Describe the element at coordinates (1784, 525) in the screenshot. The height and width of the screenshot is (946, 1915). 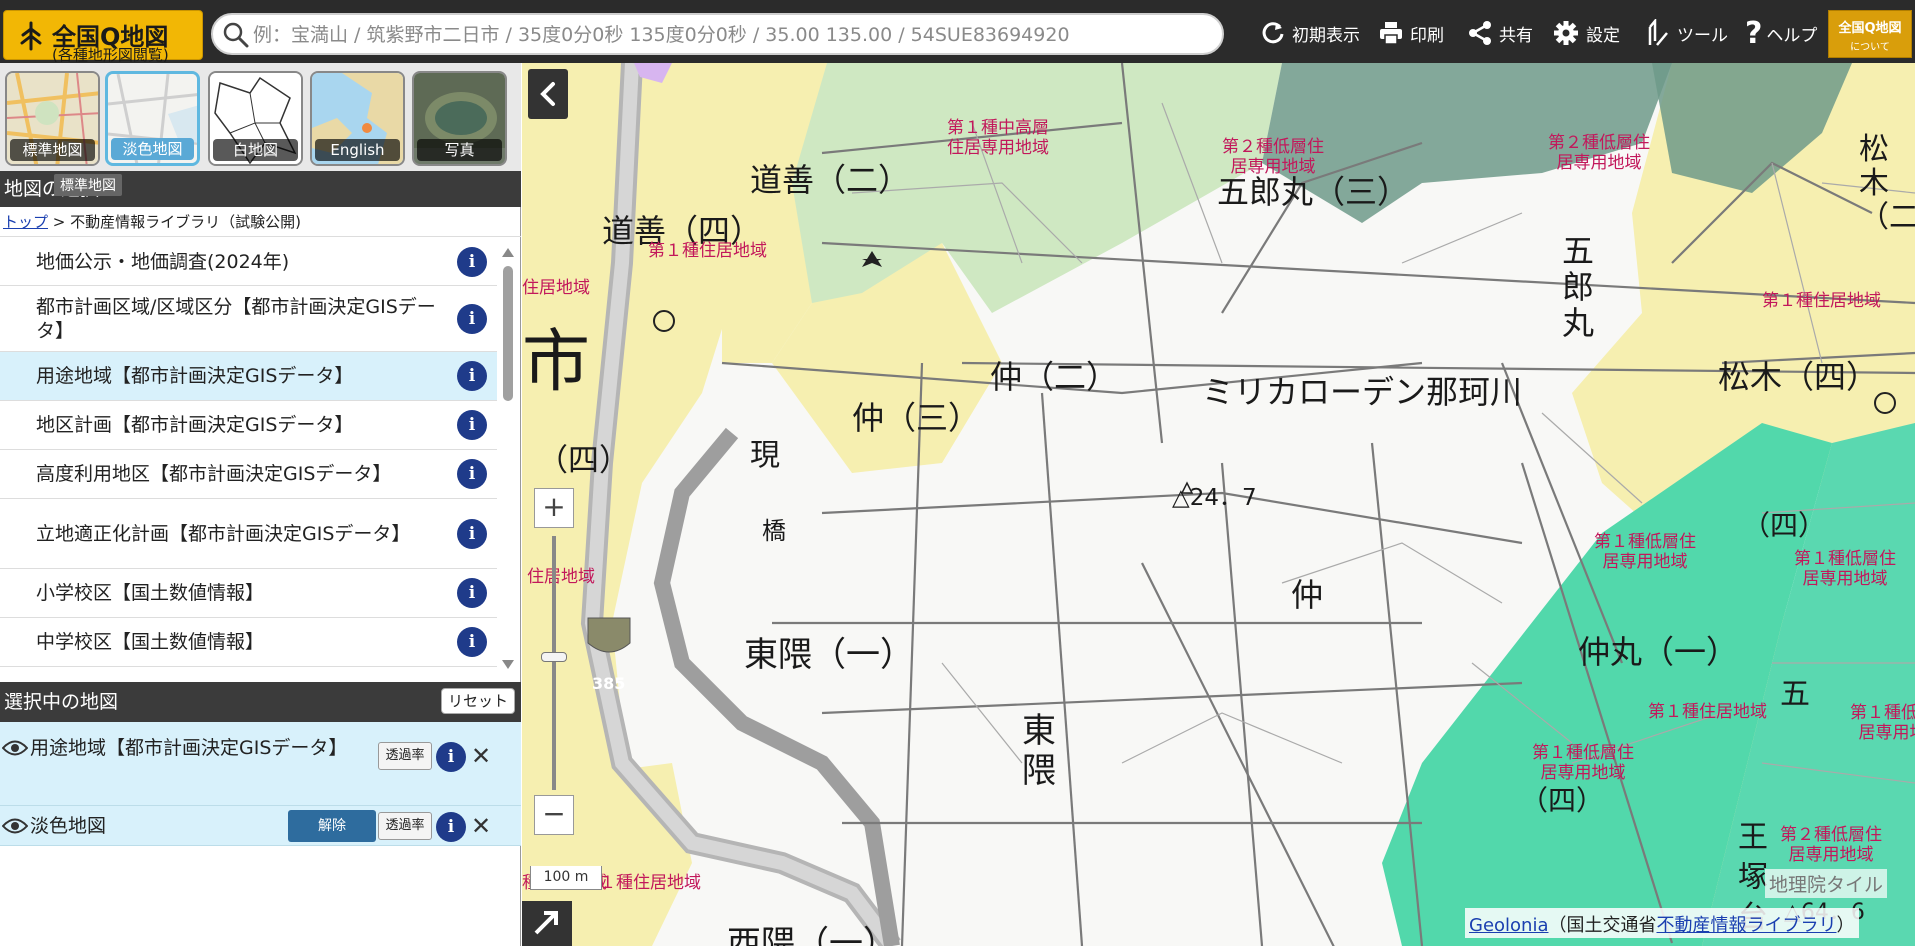
I see `map-label: （四）` at that location.